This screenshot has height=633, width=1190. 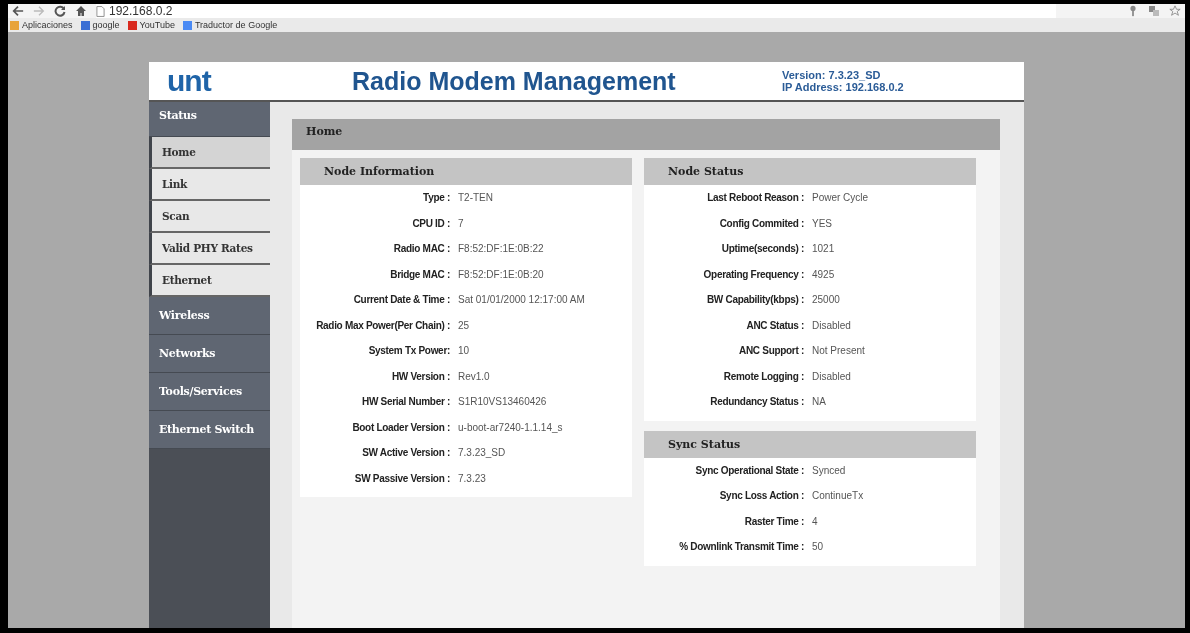 What do you see at coordinates (400, 427) in the screenshot?
I see `field-label: Boot Loader Version :` at bounding box center [400, 427].